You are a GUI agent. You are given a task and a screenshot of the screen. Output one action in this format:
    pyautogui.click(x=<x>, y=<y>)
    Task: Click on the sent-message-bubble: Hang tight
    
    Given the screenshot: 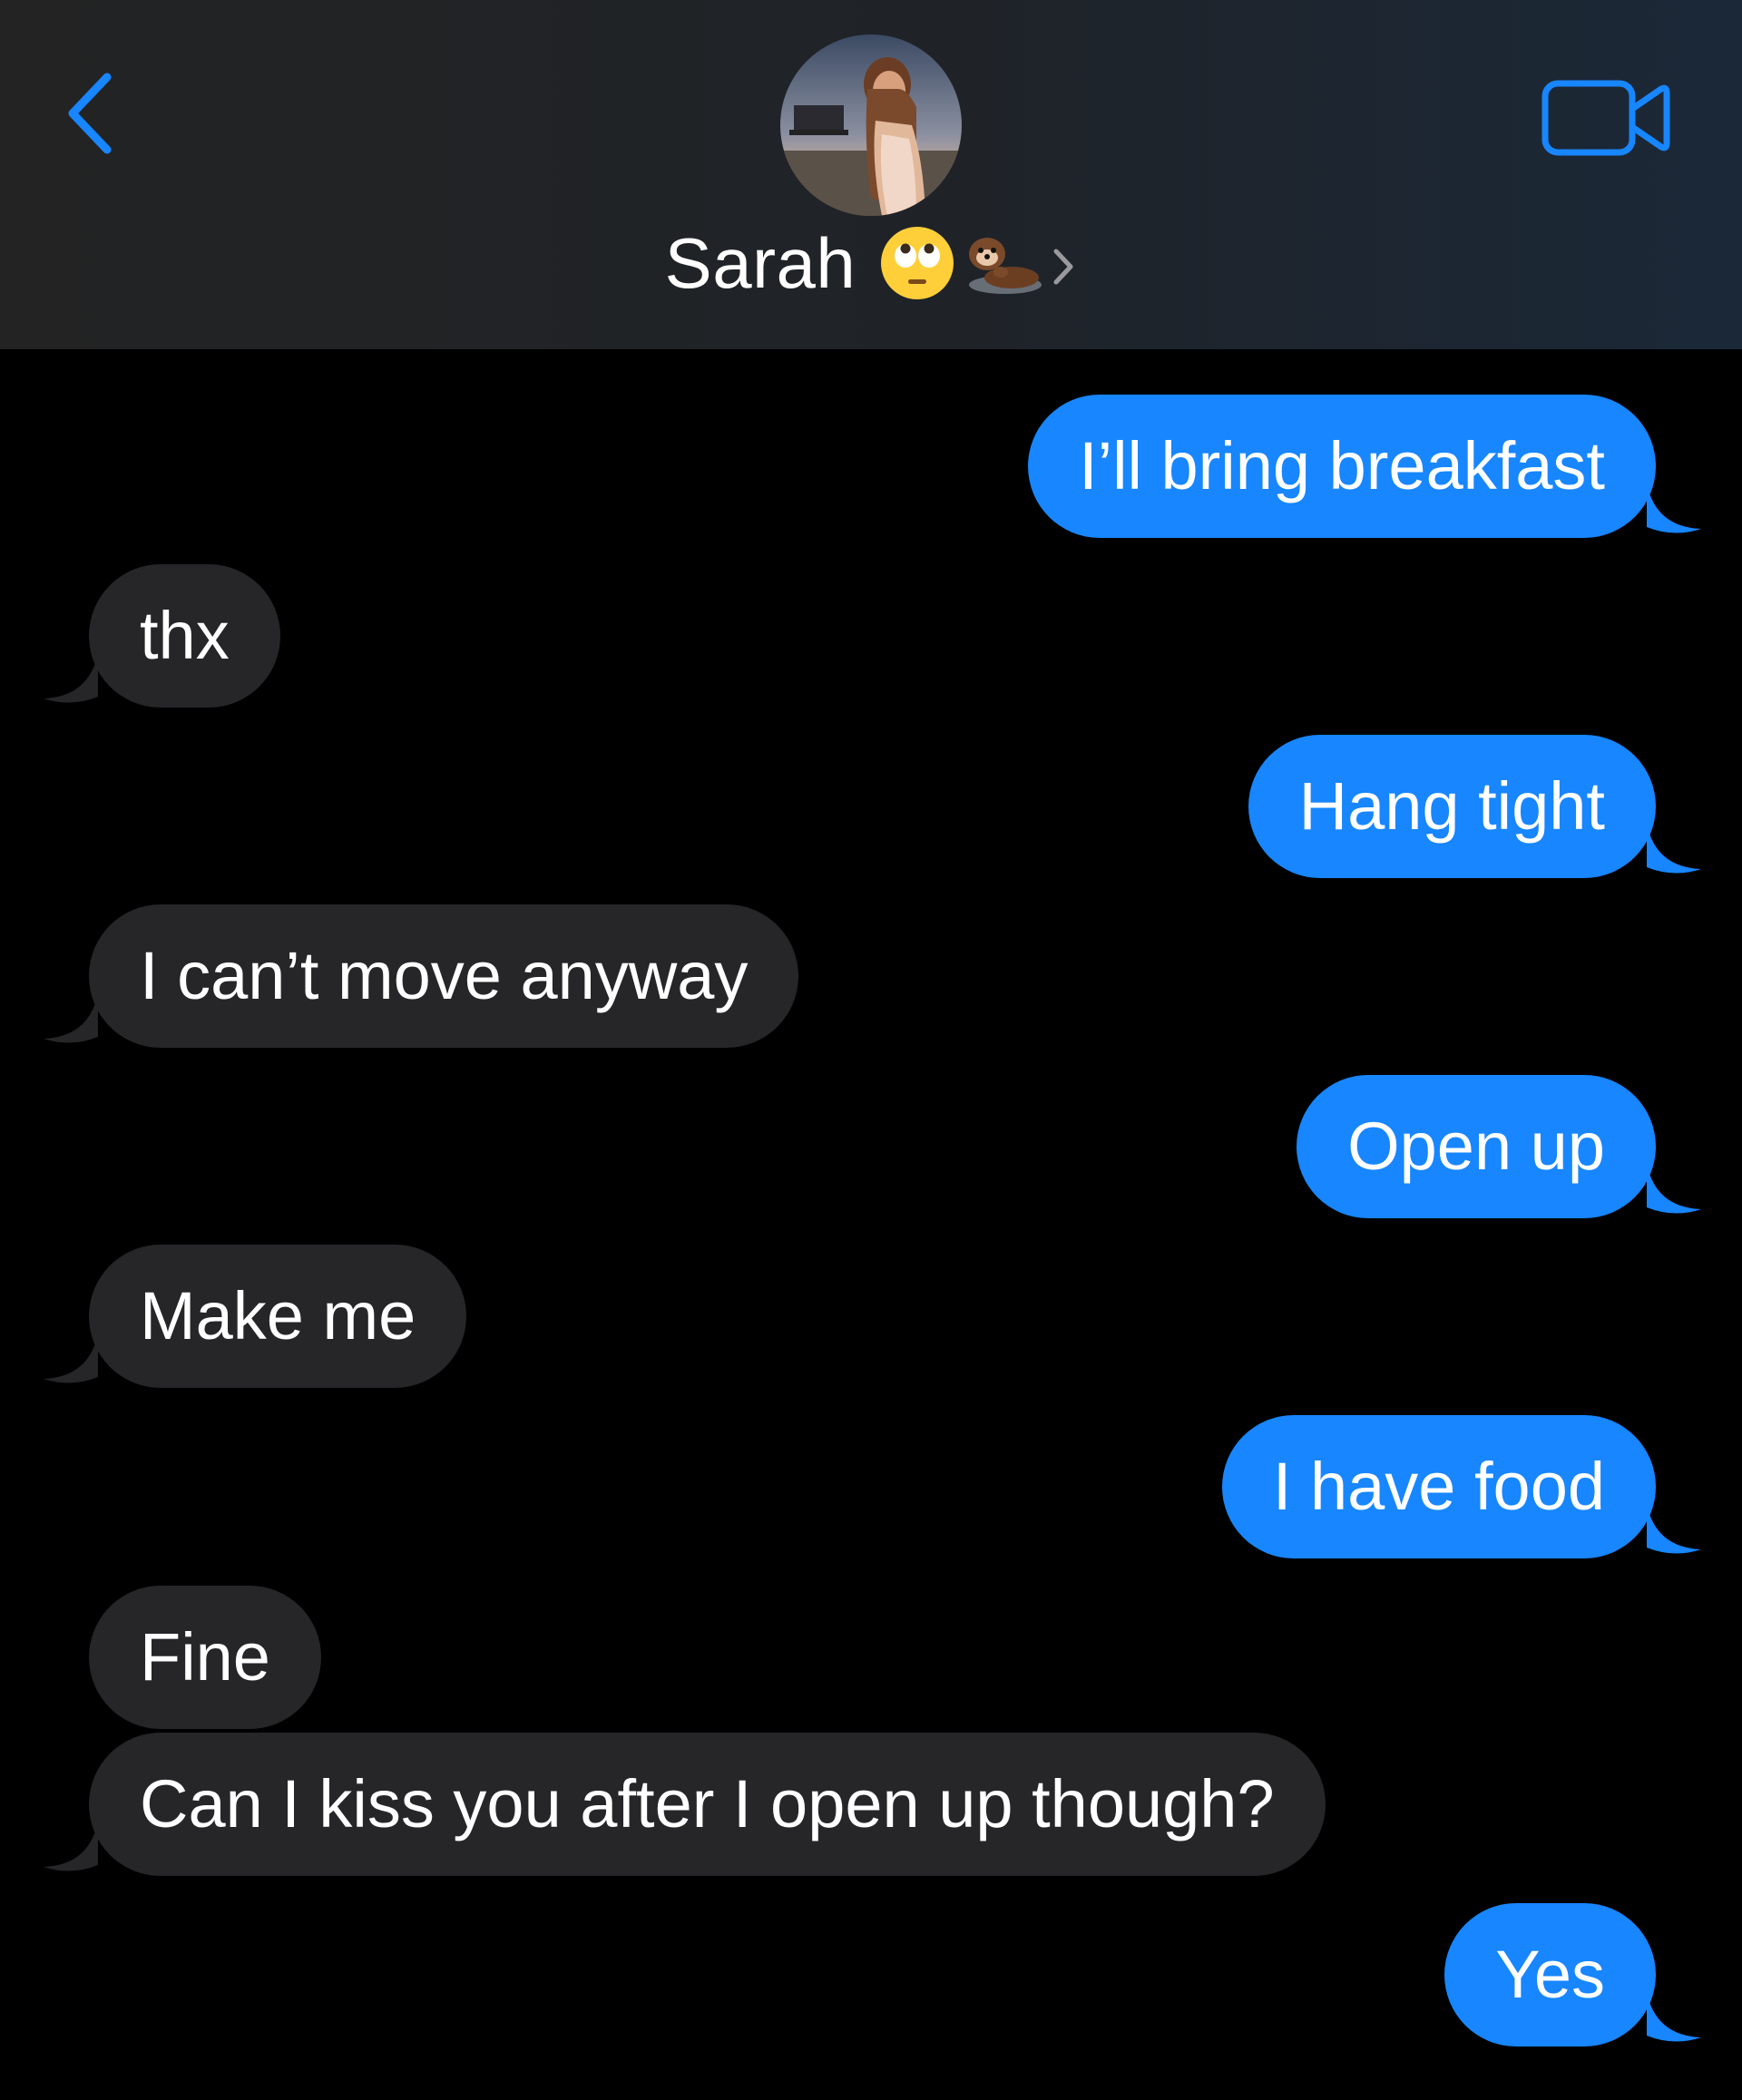 What is the action you would take?
    pyautogui.click(x=1474, y=807)
    